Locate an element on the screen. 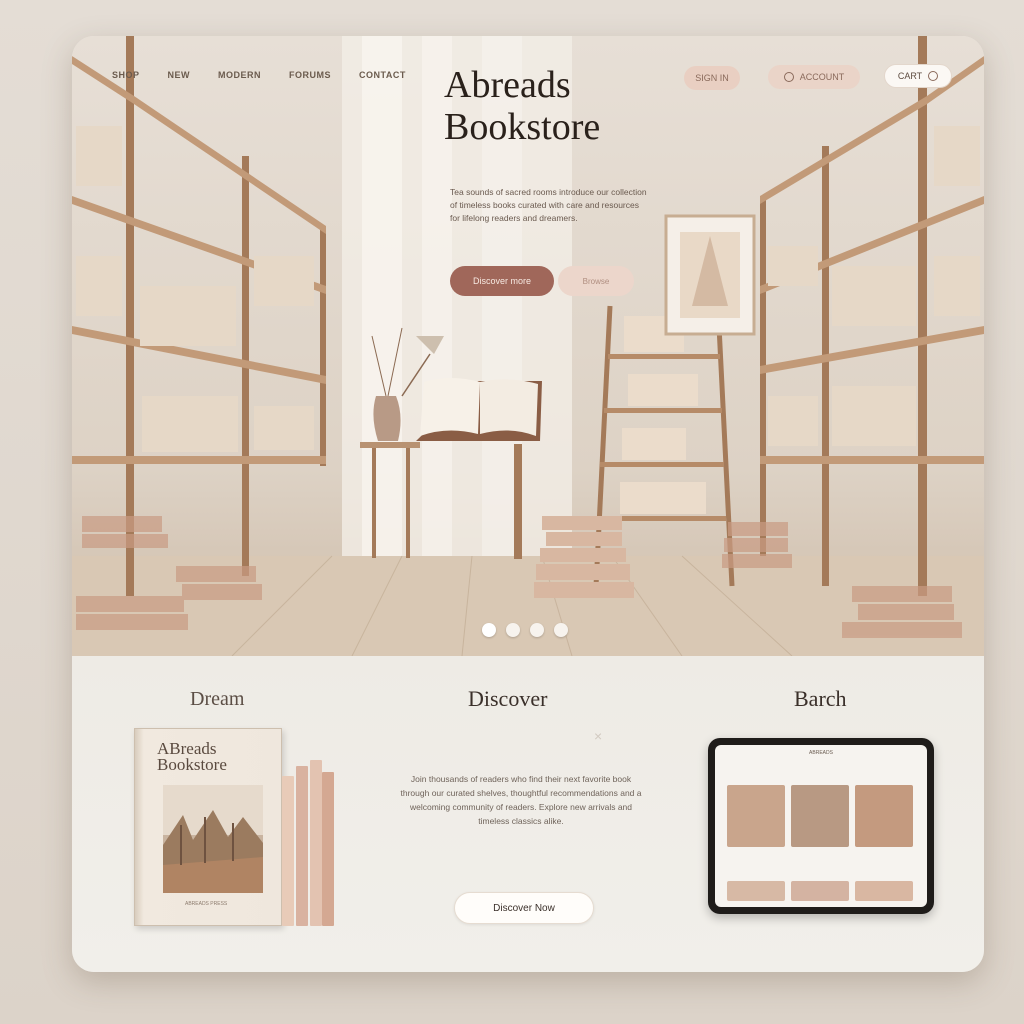  dream-heading: Dream is located at coordinates (217, 699).